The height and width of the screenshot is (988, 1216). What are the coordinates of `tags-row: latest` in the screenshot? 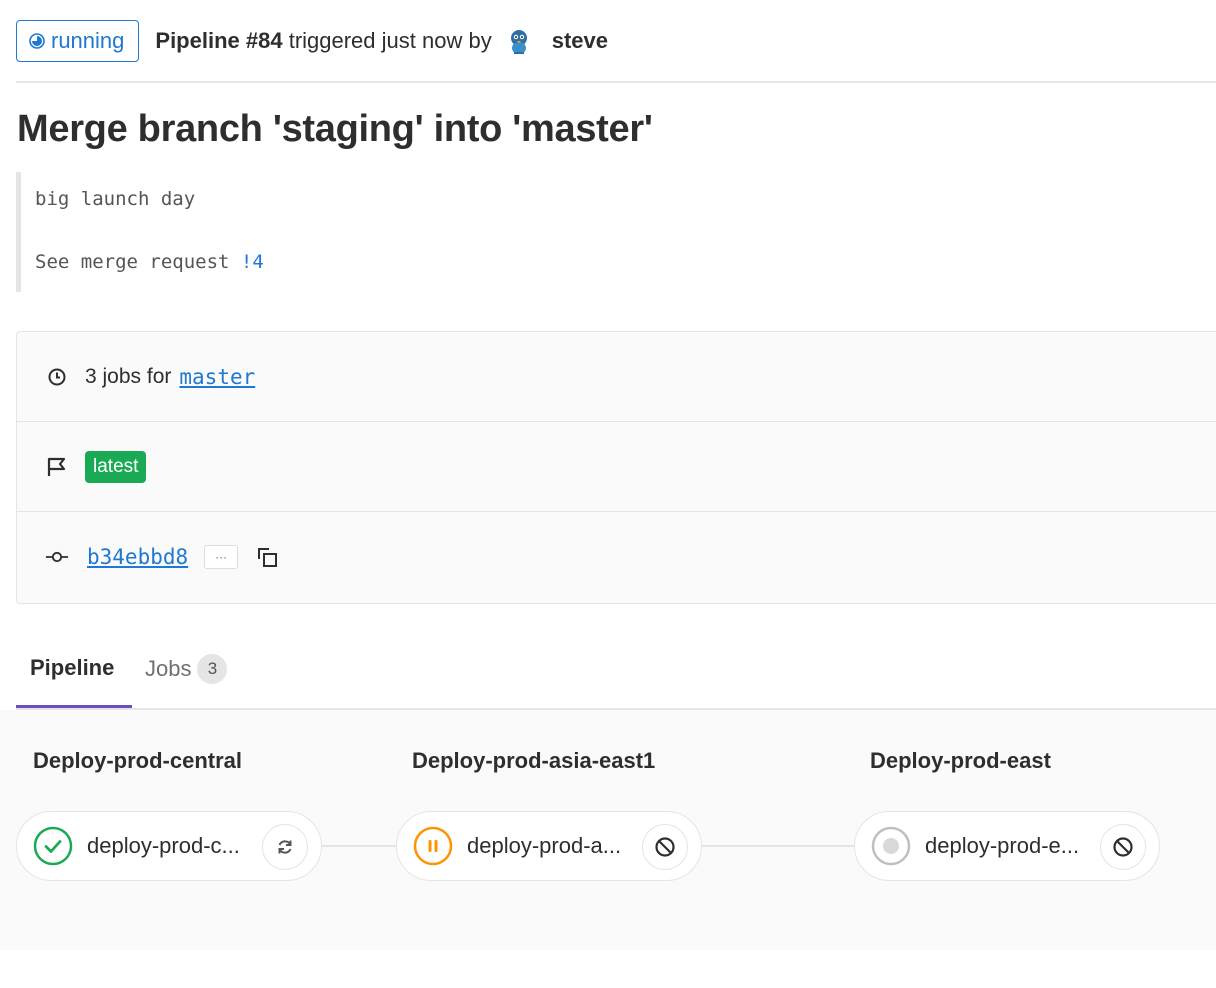 It's located at (616, 467).